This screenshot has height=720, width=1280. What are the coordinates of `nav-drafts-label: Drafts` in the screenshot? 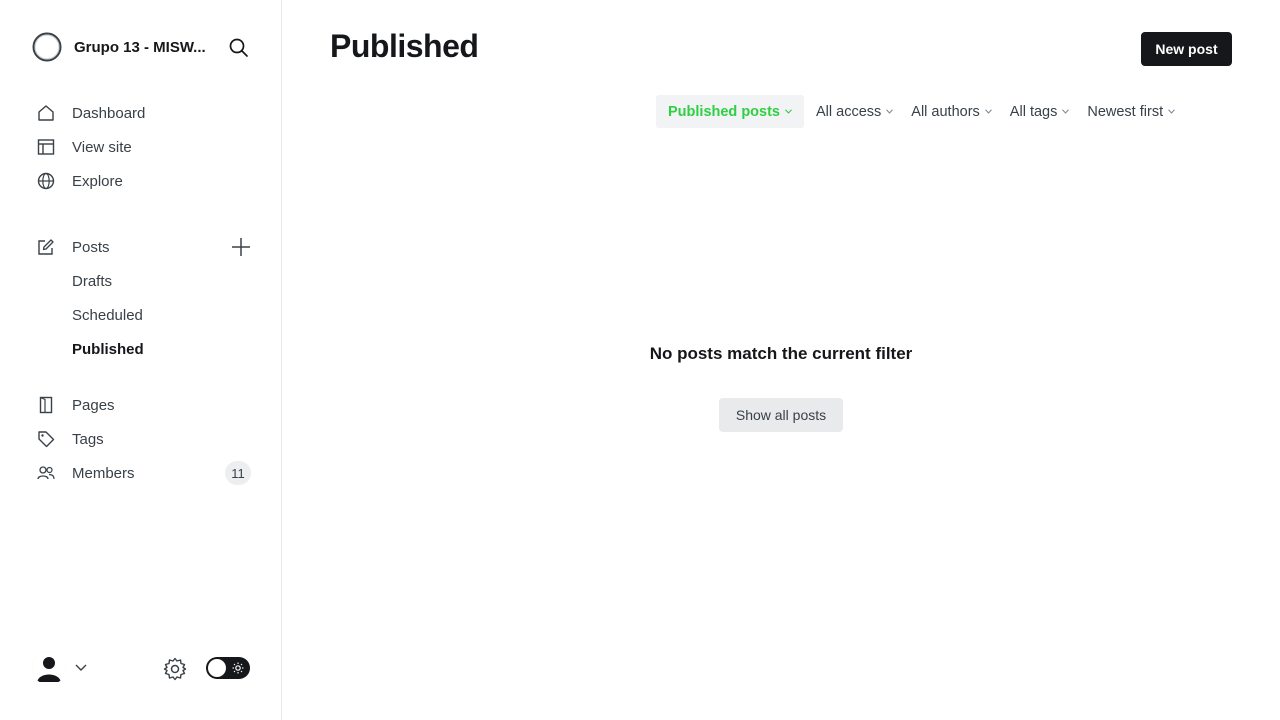 It's located at (92, 281).